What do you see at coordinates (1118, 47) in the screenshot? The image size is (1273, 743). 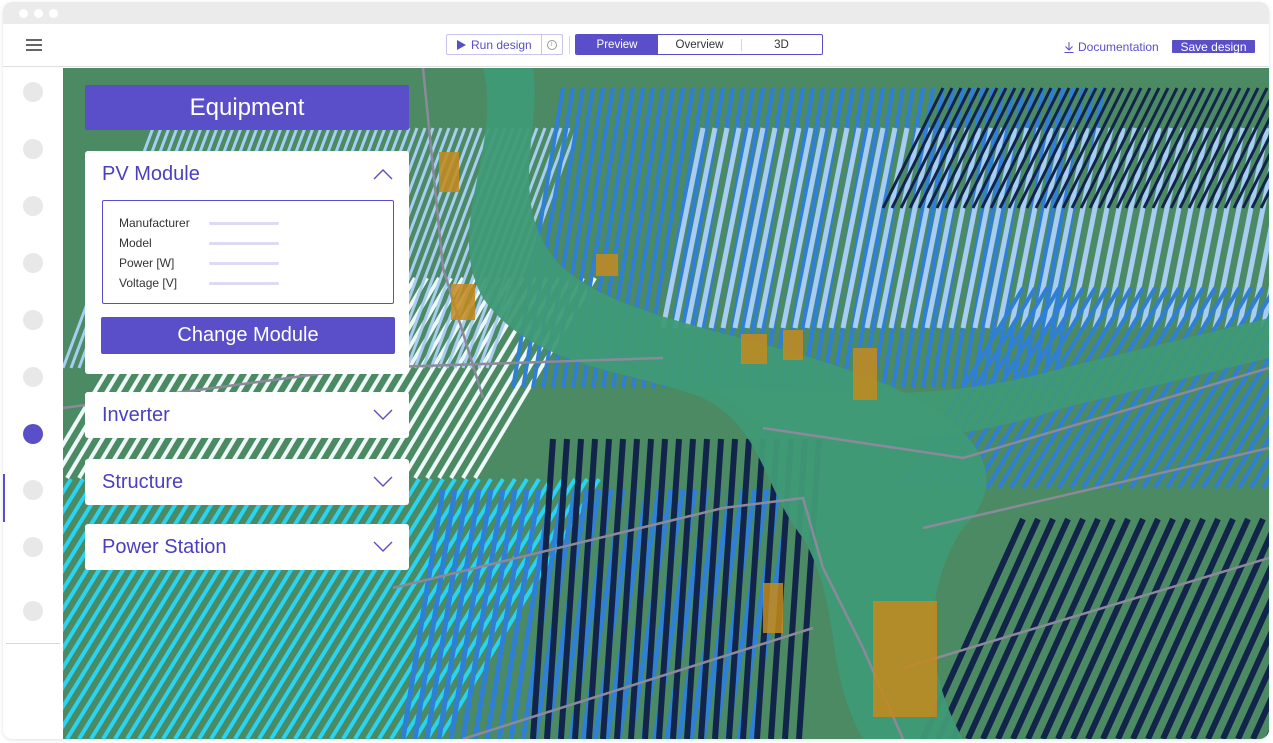 I see `documentation-label: Documentation` at bounding box center [1118, 47].